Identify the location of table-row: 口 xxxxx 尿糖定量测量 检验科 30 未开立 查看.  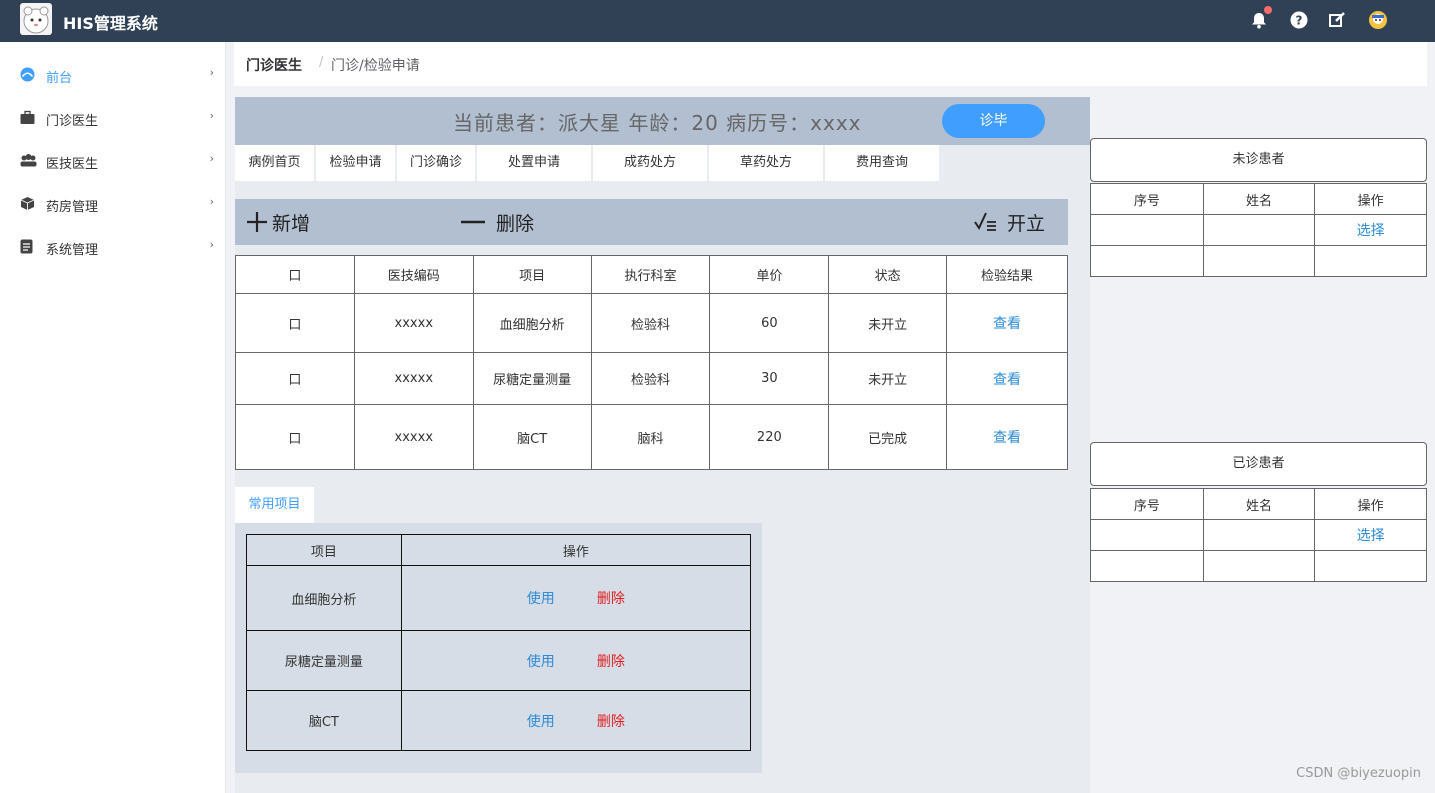
(651, 378).